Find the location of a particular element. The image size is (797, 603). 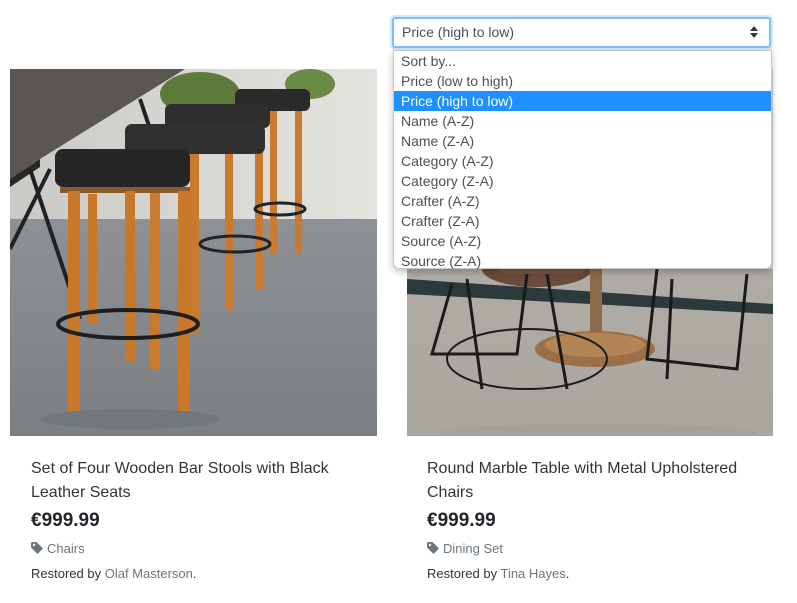

product-title-line: Set of Four Wooden Bar Stools with Black is located at coordinates (180, 468).